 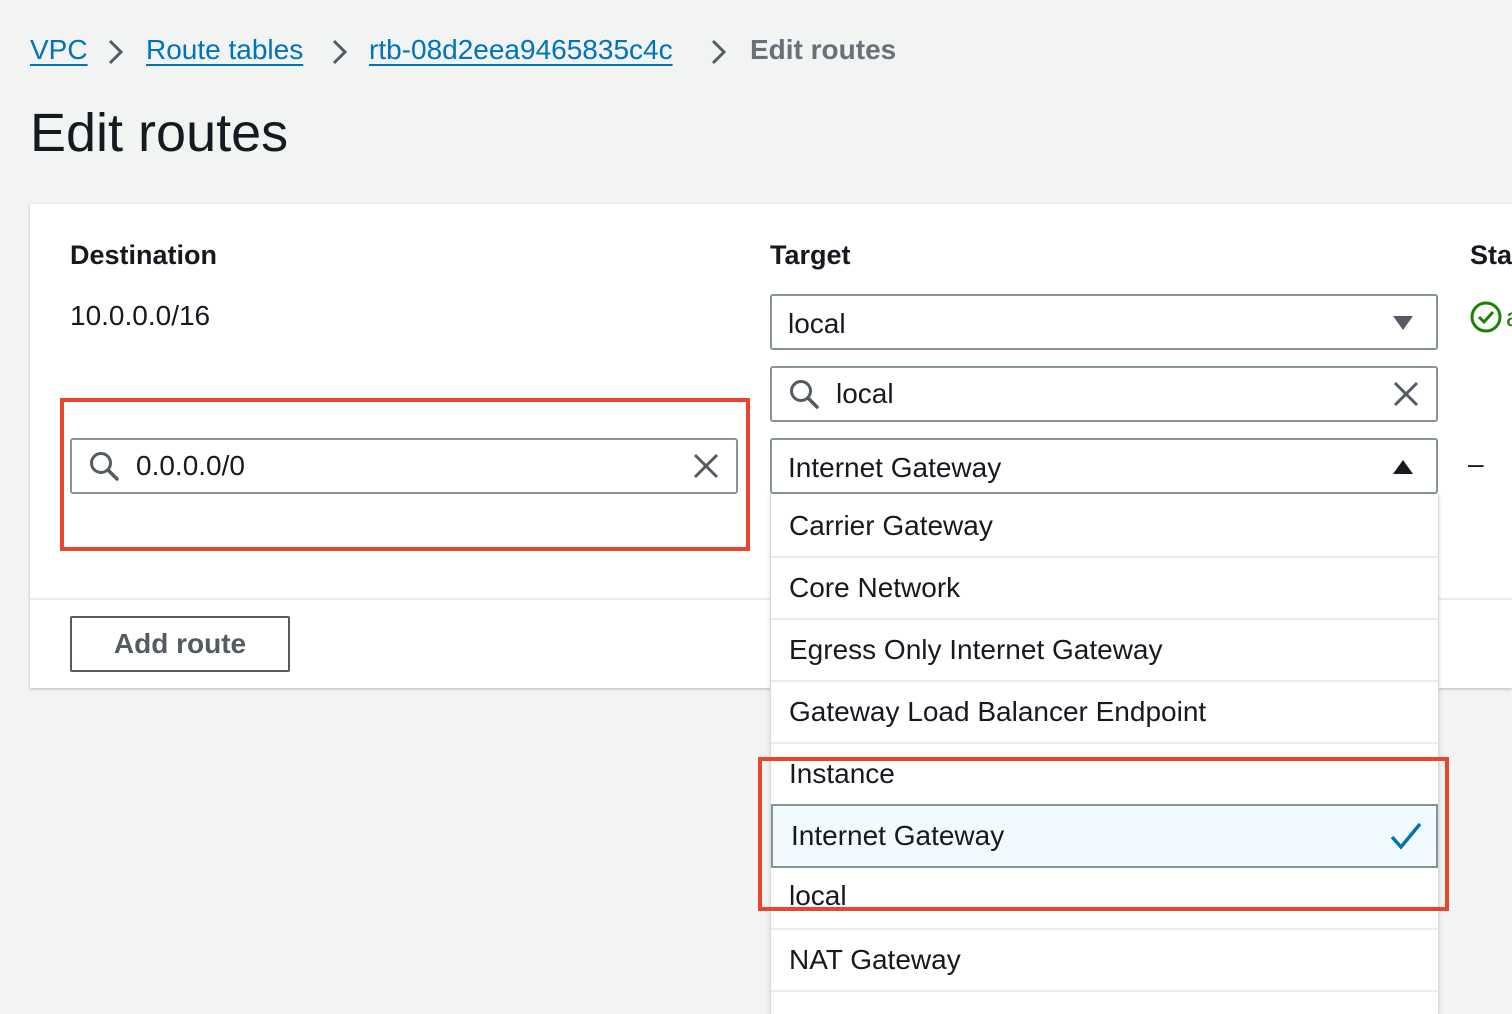 What do you see at coordinates (1104, 898) in the screenshot?
I see `dropdown-option-local: local` at bounding box center [1104, 898].